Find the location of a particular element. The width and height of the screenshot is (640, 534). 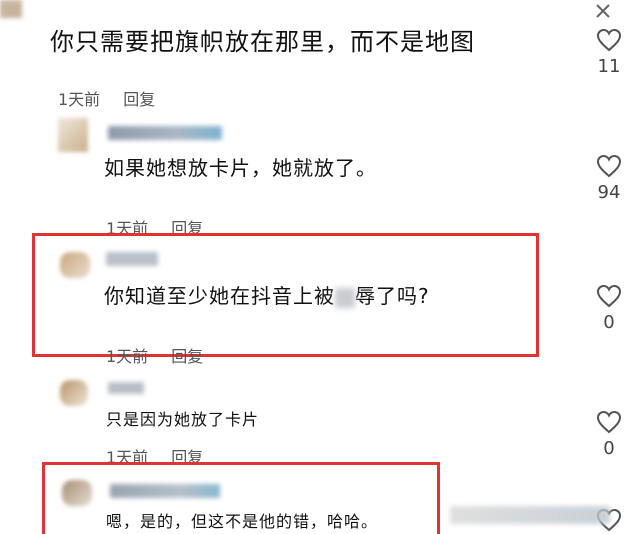

close-icon is located at coordinates (603, 11).